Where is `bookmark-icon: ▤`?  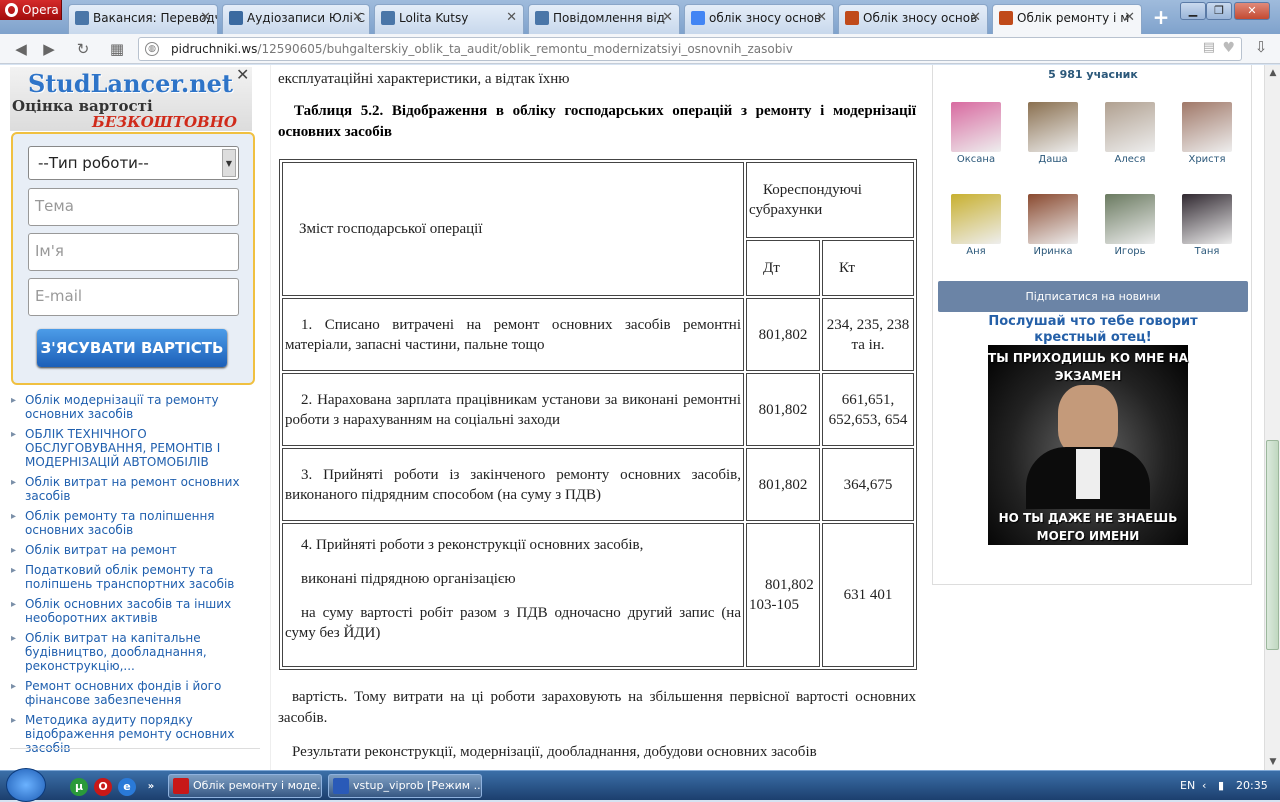
bookmark-icon: ▤ is located at coordinates (1209, 47).